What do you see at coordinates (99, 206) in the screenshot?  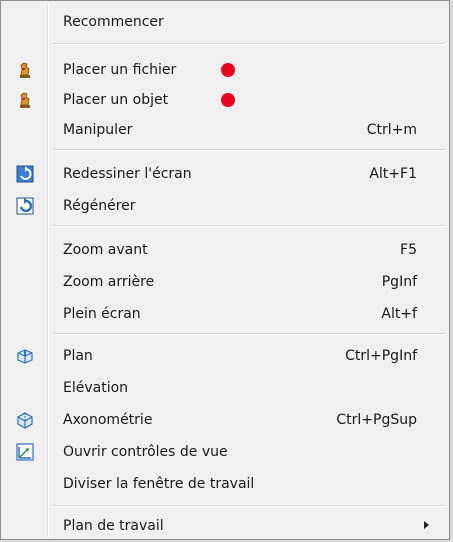 I see `menu-item-label: Régénérer` at bounding box center [99, 206].